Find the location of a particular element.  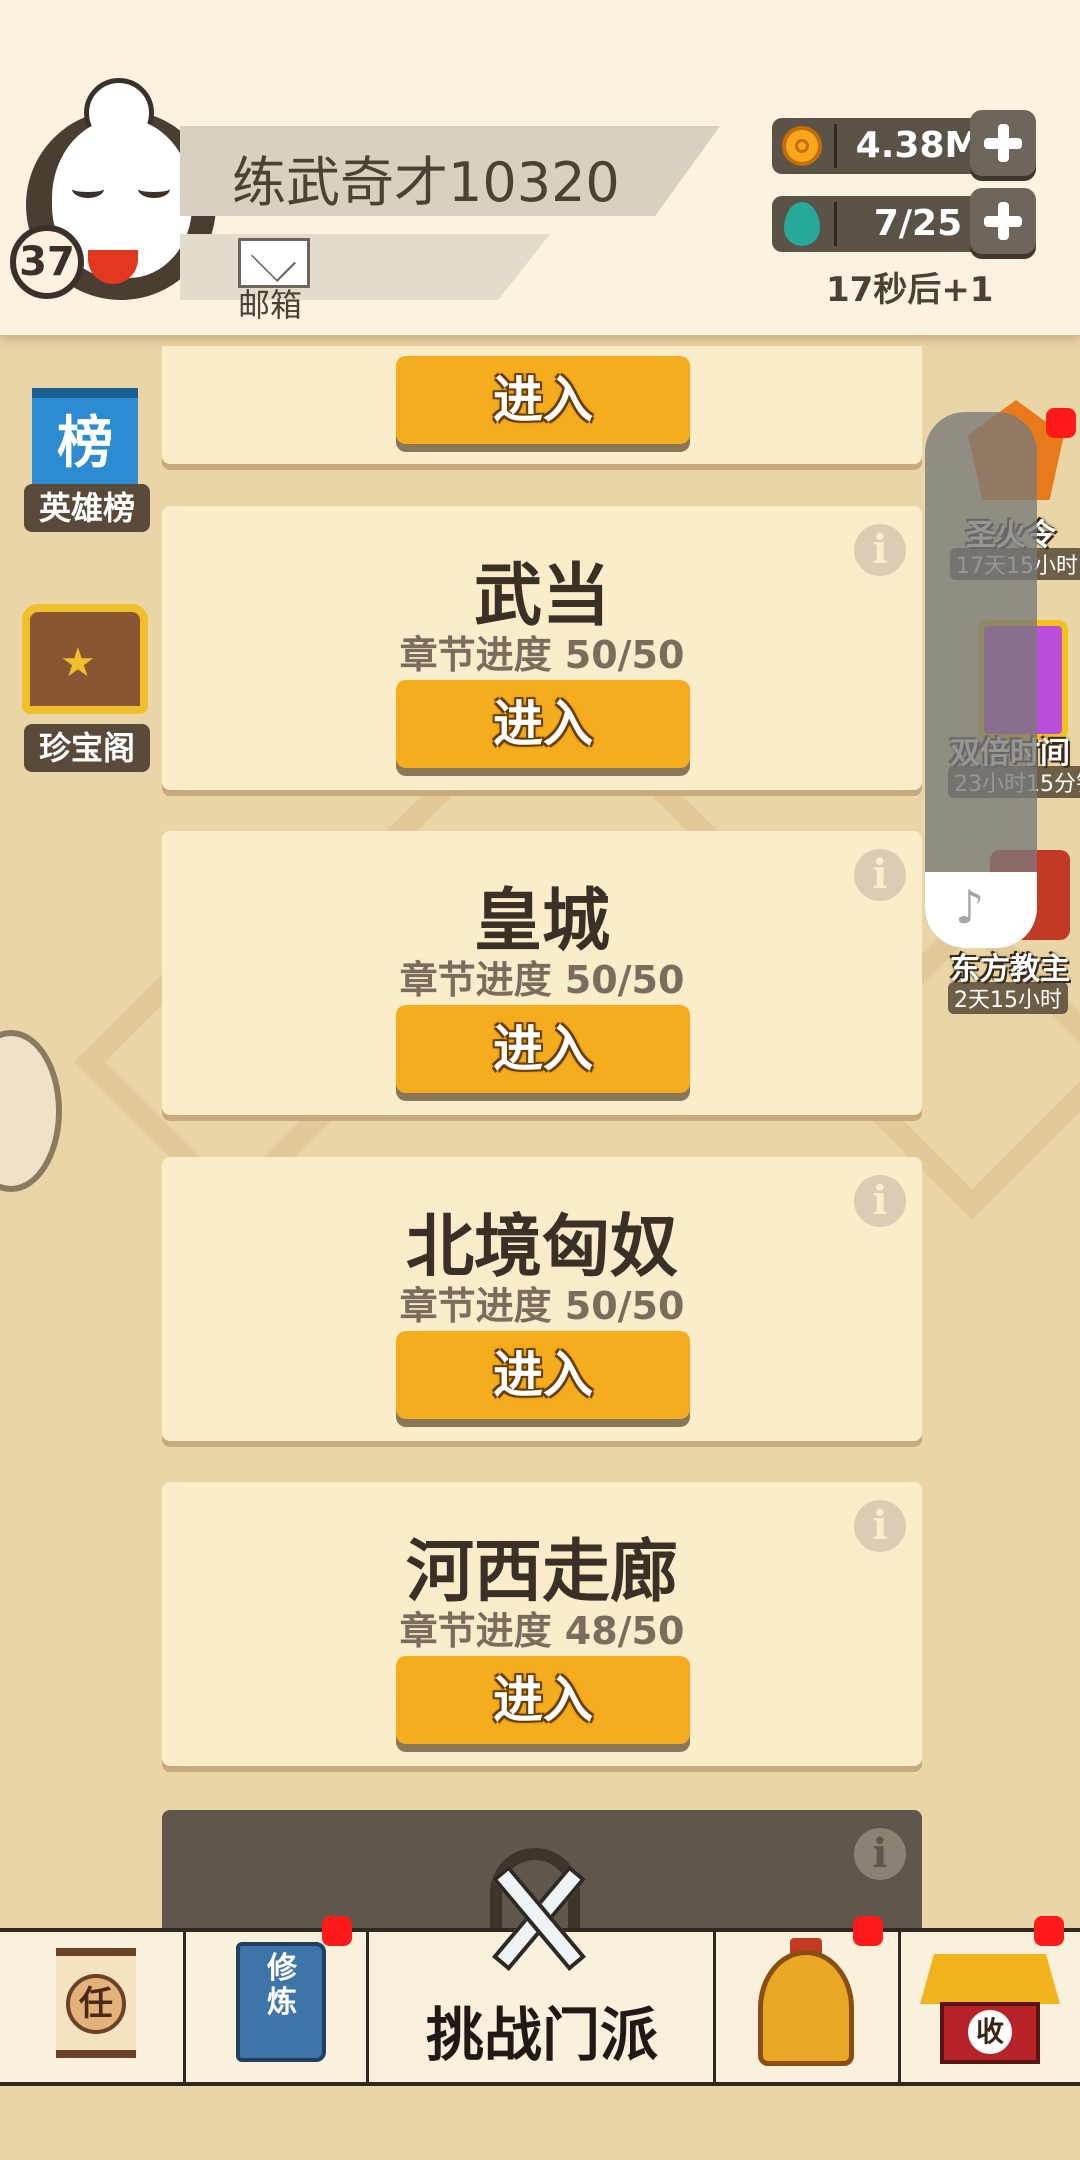

info-icon: i is located at coordinates (880, 1854).